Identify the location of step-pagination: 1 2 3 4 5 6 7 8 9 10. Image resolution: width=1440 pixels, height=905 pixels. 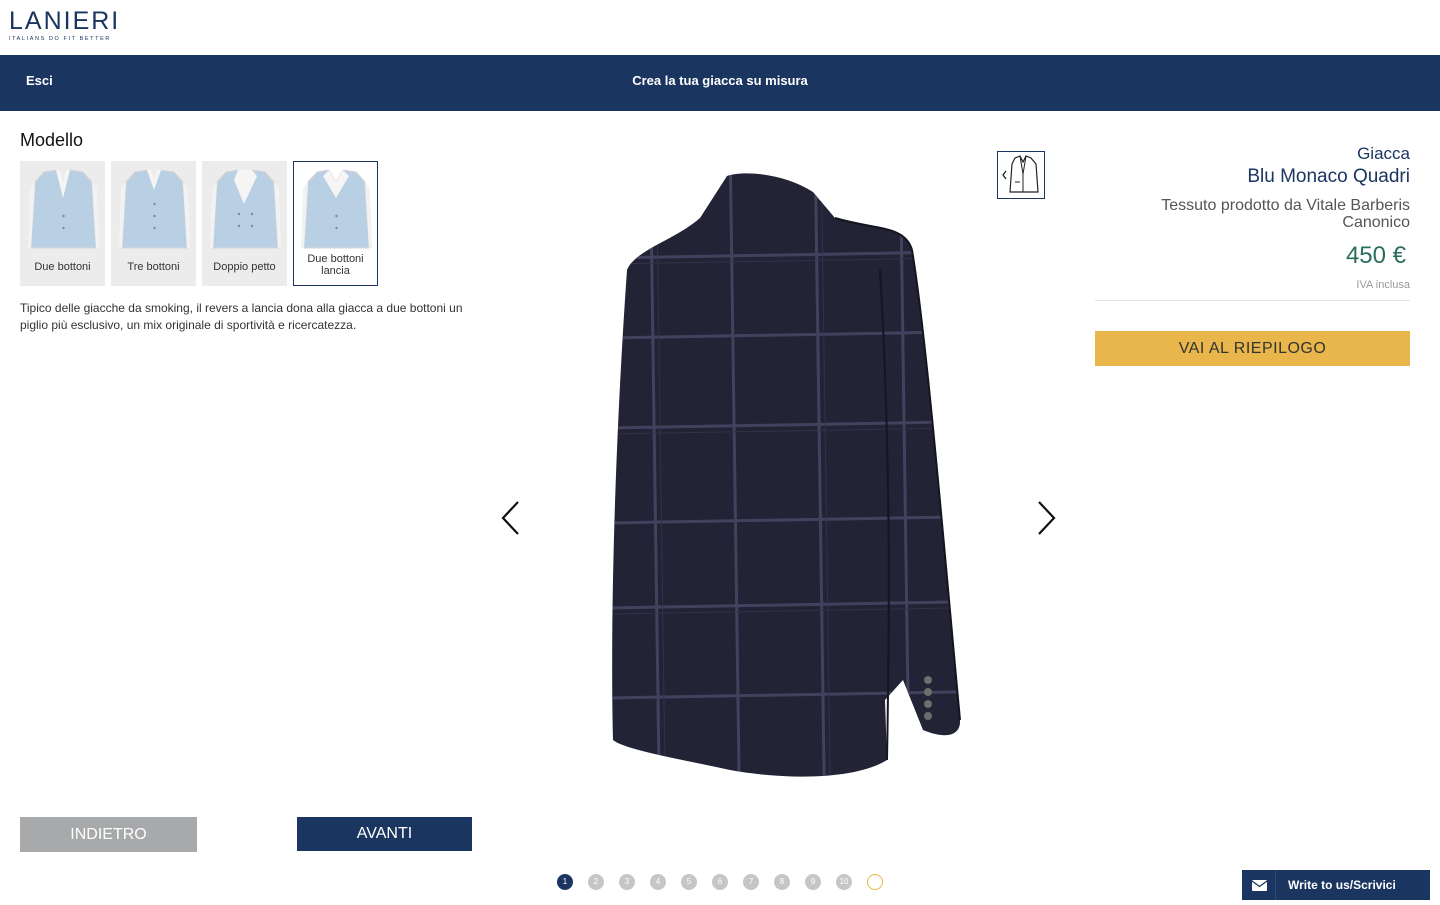
(720, 882).